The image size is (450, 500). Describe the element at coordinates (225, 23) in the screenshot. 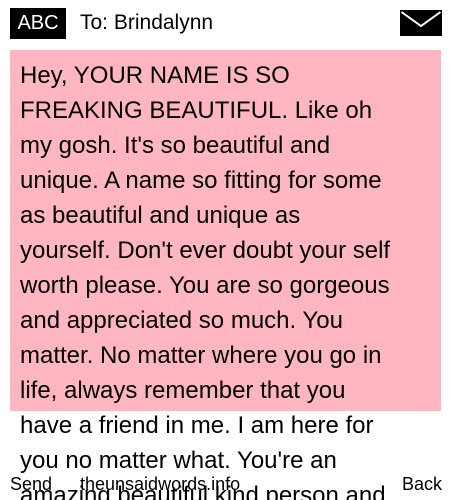

I see `header: ABC To: Brindalynn` at that location.